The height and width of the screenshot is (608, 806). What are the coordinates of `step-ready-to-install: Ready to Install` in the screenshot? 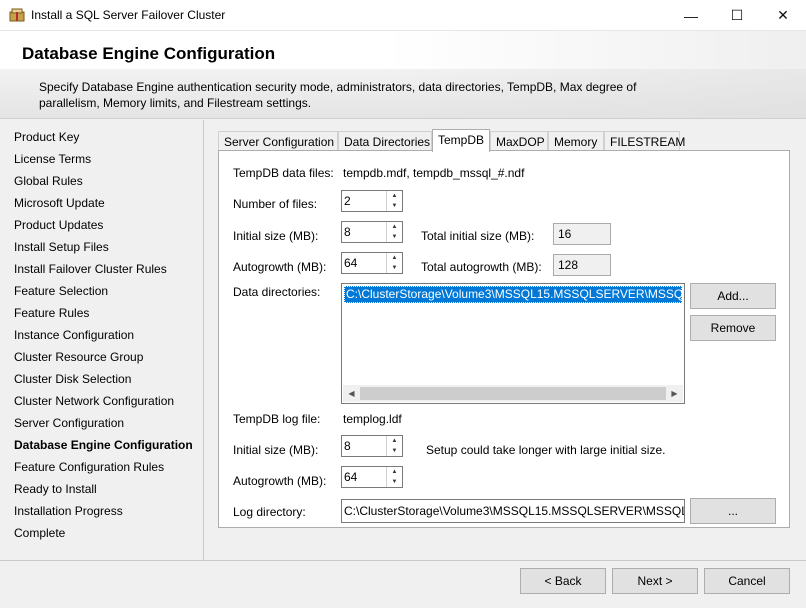 It's located at (55, 489).